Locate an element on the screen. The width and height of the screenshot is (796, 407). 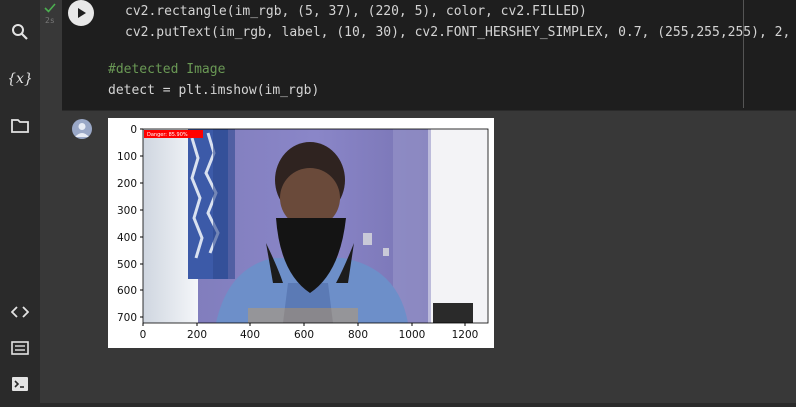
play-icon is located at coordinates (82, 13).